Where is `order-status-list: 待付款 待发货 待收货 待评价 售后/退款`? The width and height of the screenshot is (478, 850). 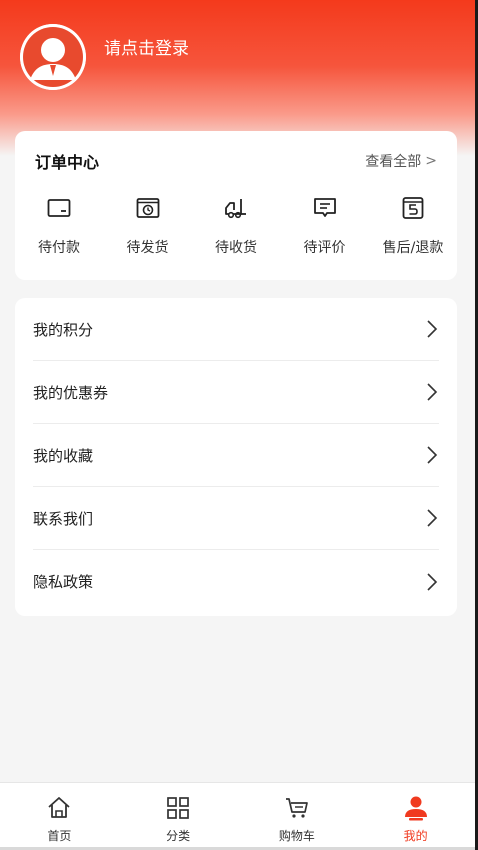 order-status-list: 待付款 待发货 待收货 待评价 售后/退款 is located at coordinates (236, 226).